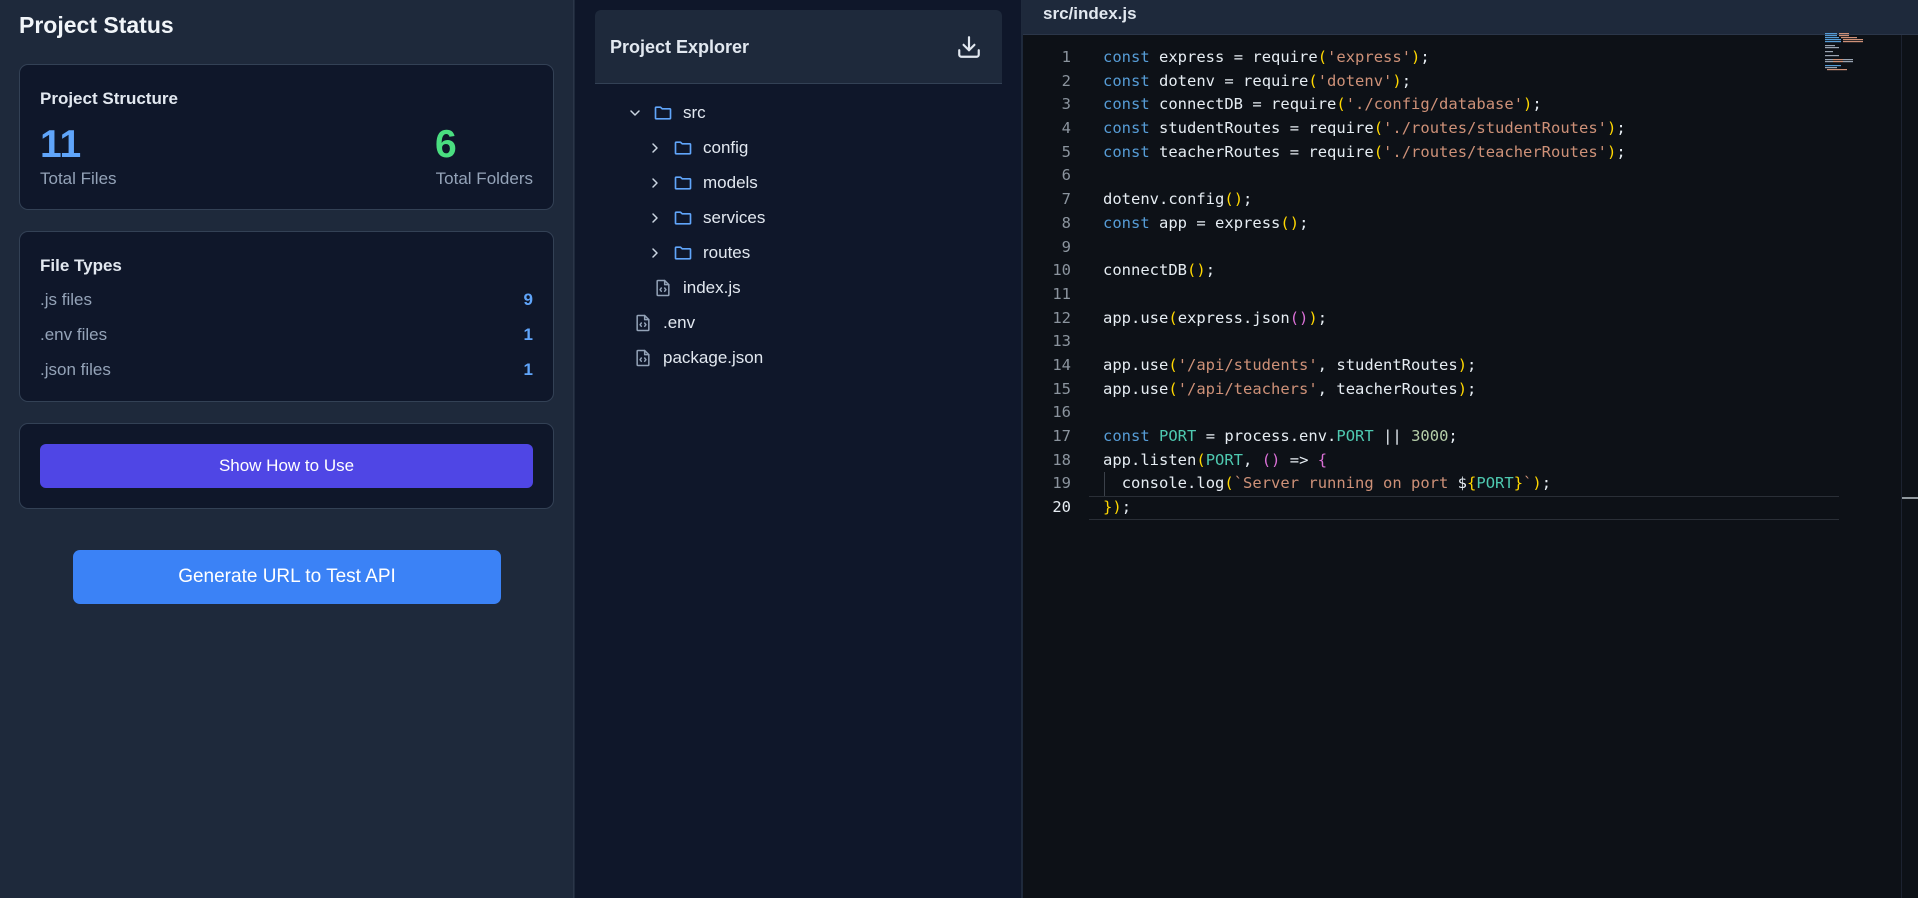  What do you see at coordinates (1066, 151) in the screenshot?
I see `line-number: 5` at bounding box center [1066, 151].